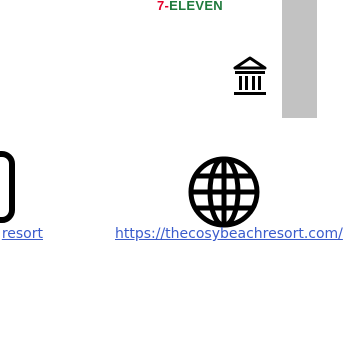 The height and width of the screenshot is (344, 354). I want to click on globe-icon-svg, so click(224, 192).